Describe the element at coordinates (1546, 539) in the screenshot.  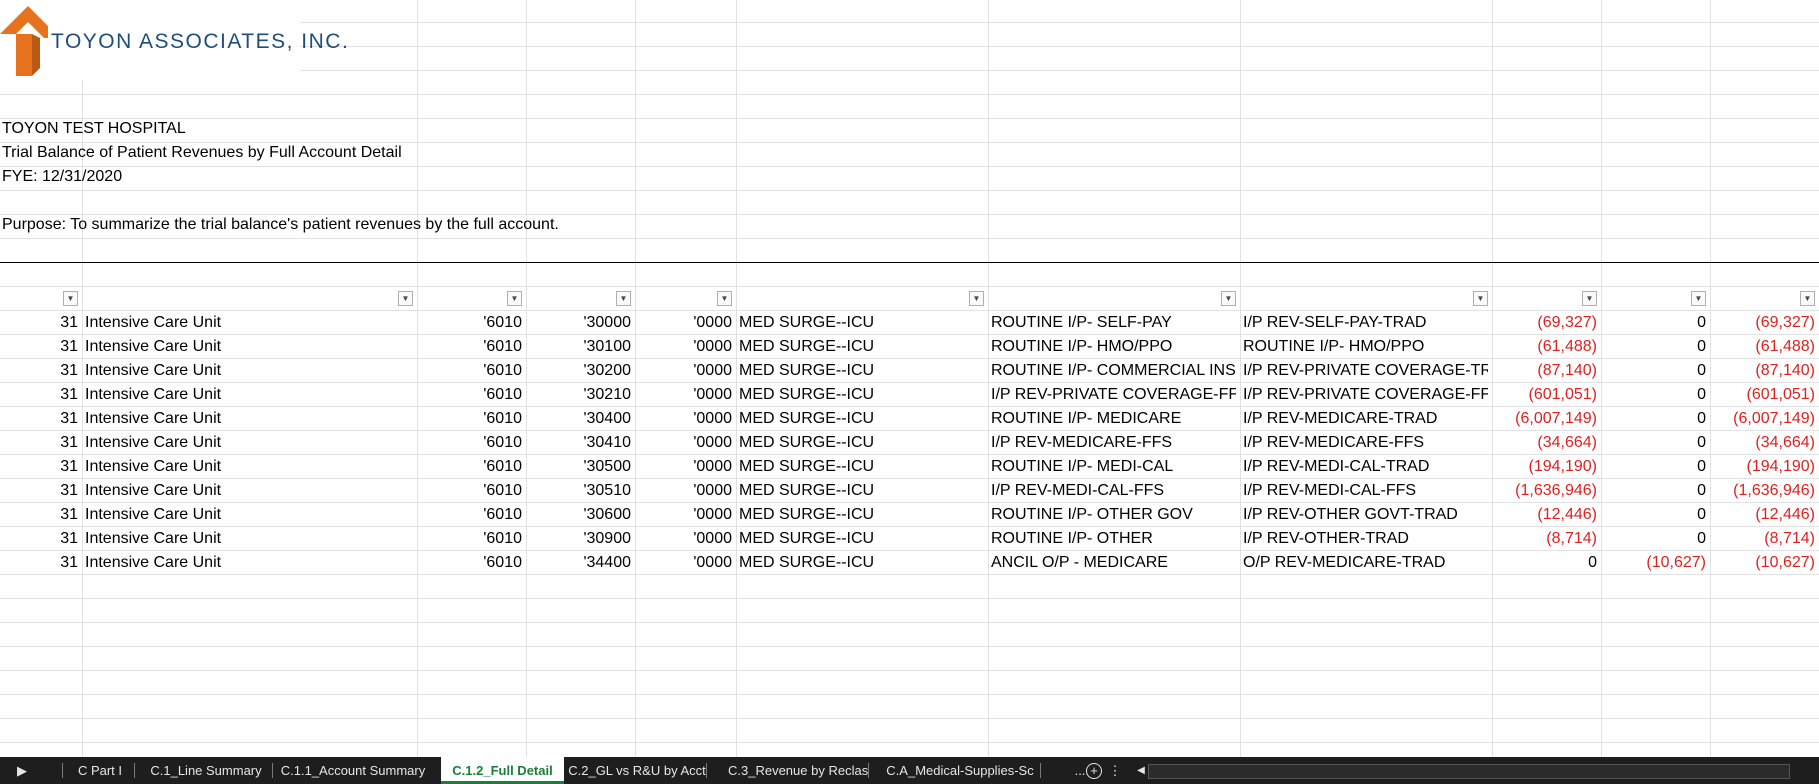
I see `cell-col6: (8,714)` at that location.